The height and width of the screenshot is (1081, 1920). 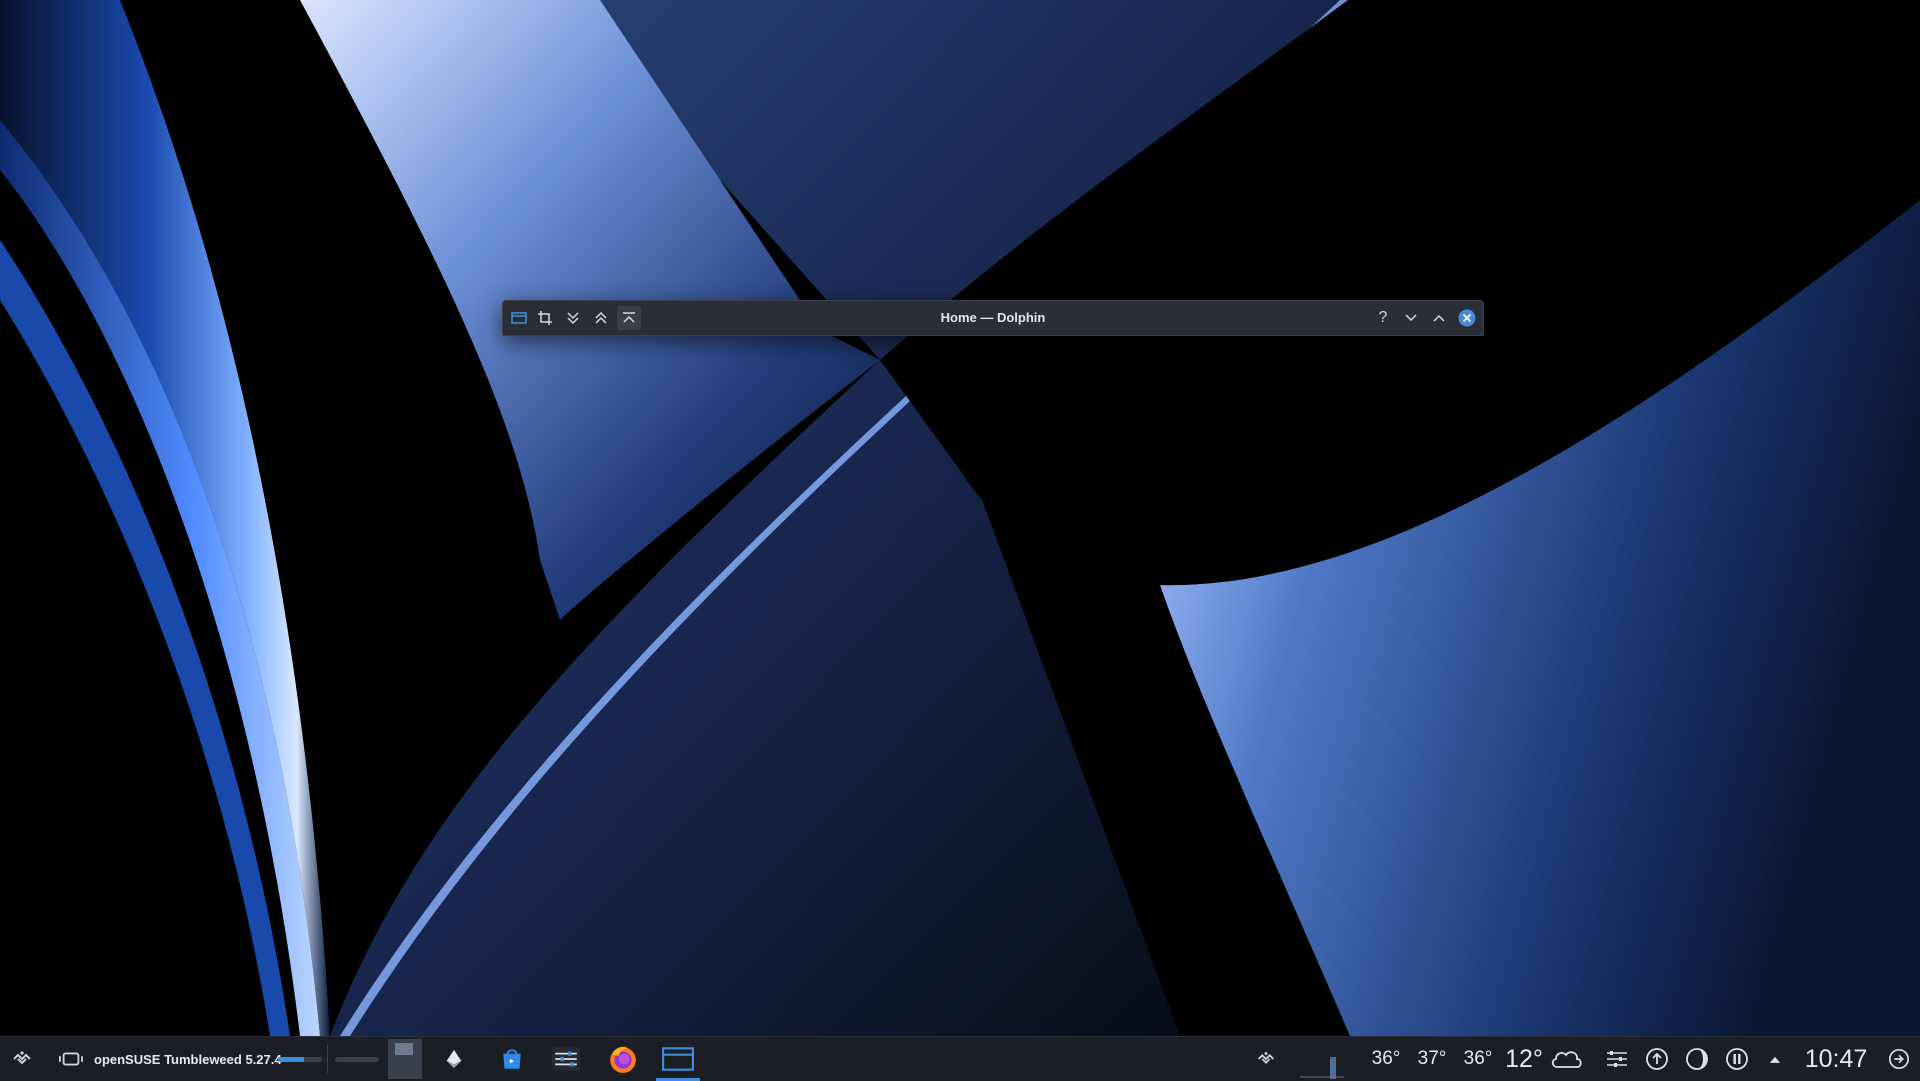 I want to click on taskbar-dolphin, so click(x=678, y=1059).